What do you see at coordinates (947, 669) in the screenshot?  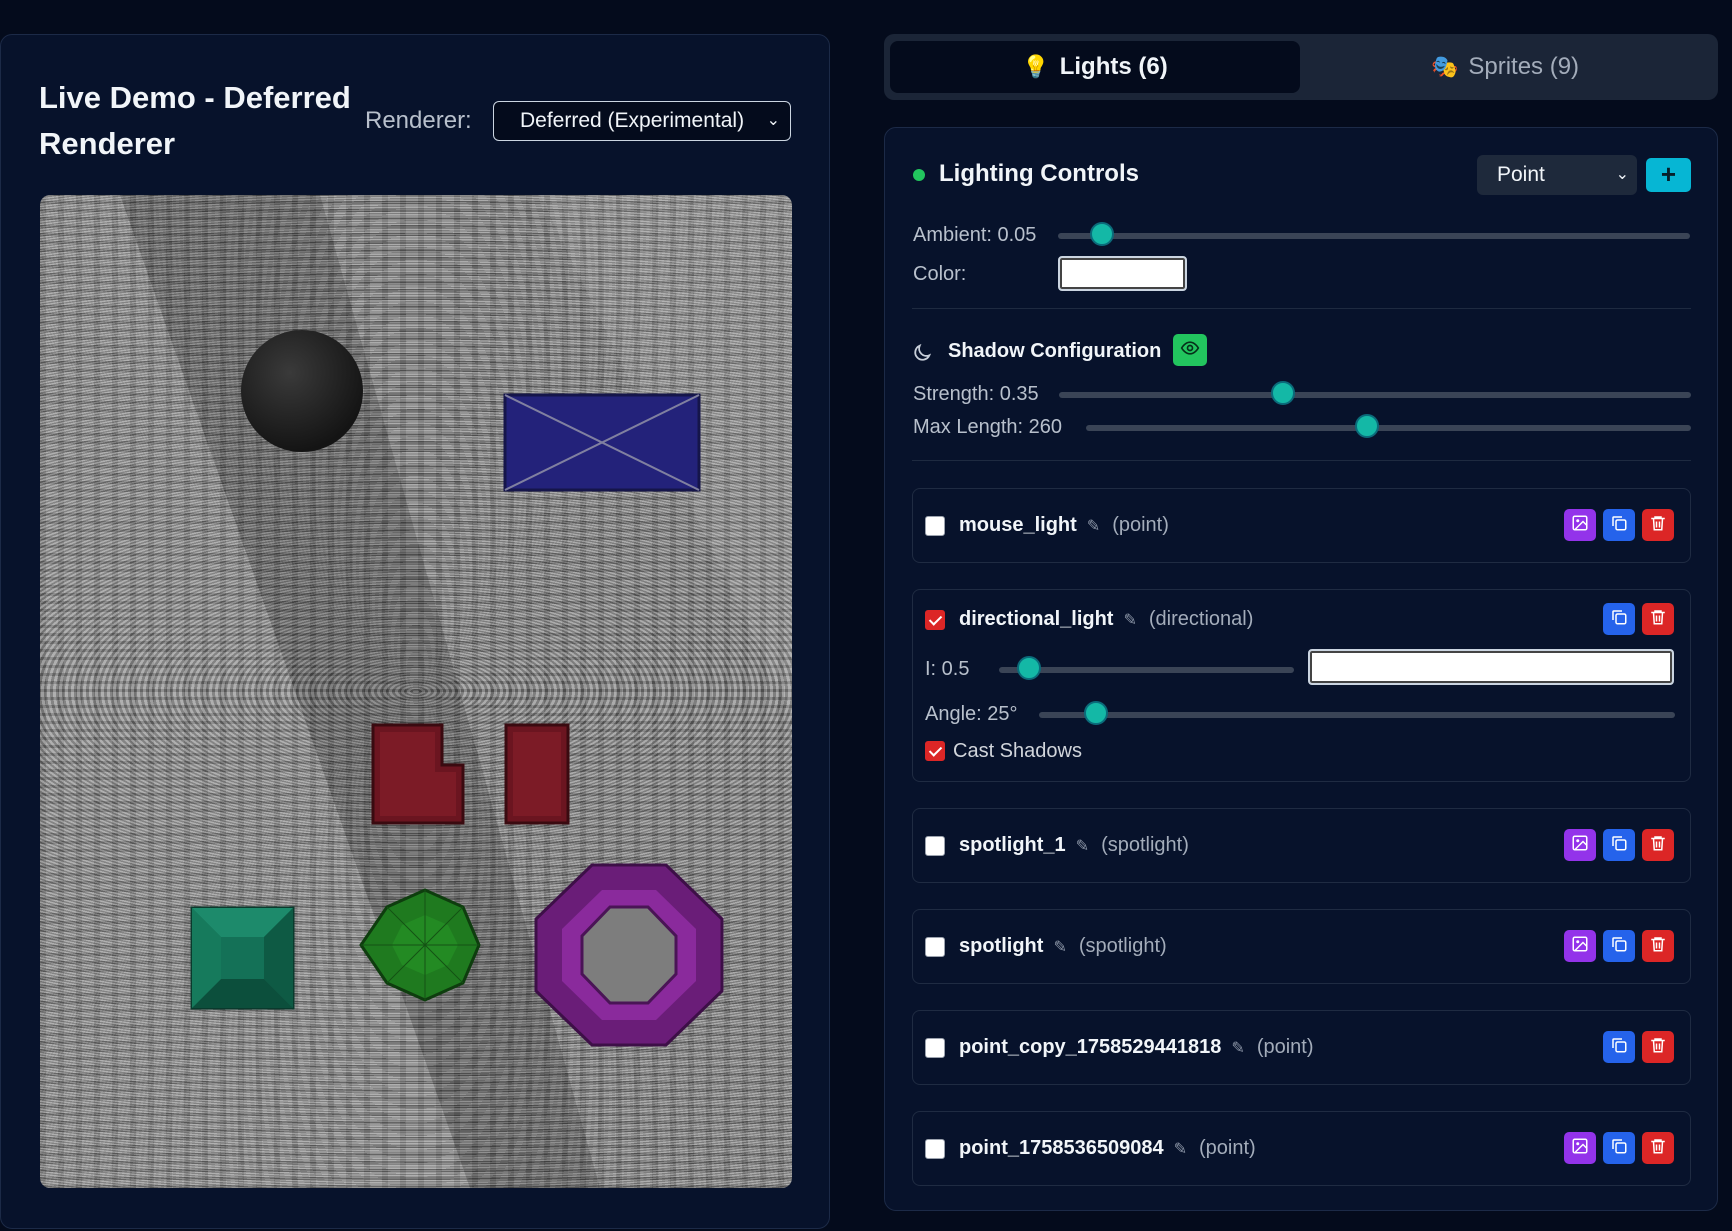 I see `intensity-label: I: 0.5` at bounding box center [947, 669].